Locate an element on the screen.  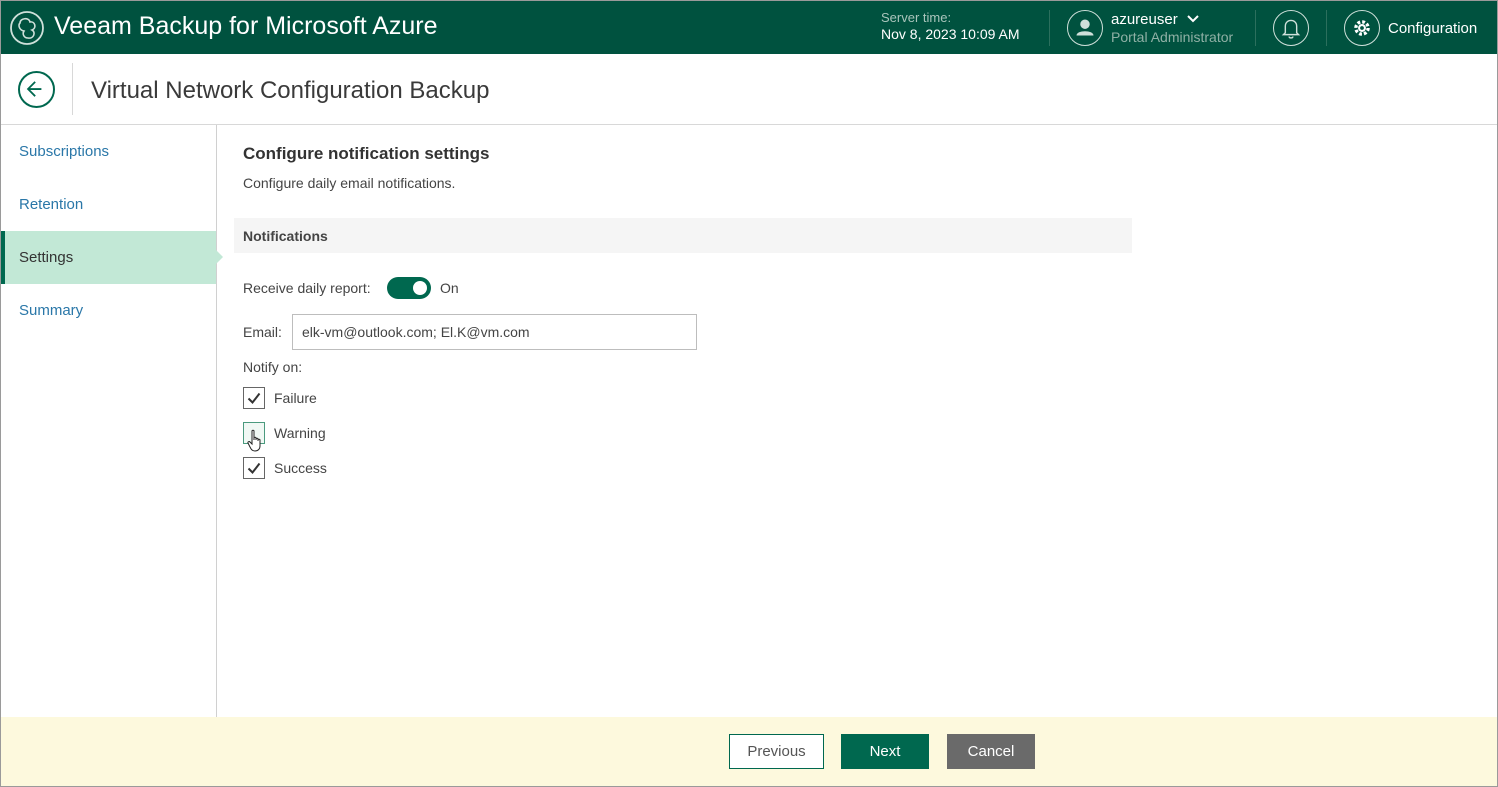
veeam-cloud-logo-icon is located at coordinates (27, 28).